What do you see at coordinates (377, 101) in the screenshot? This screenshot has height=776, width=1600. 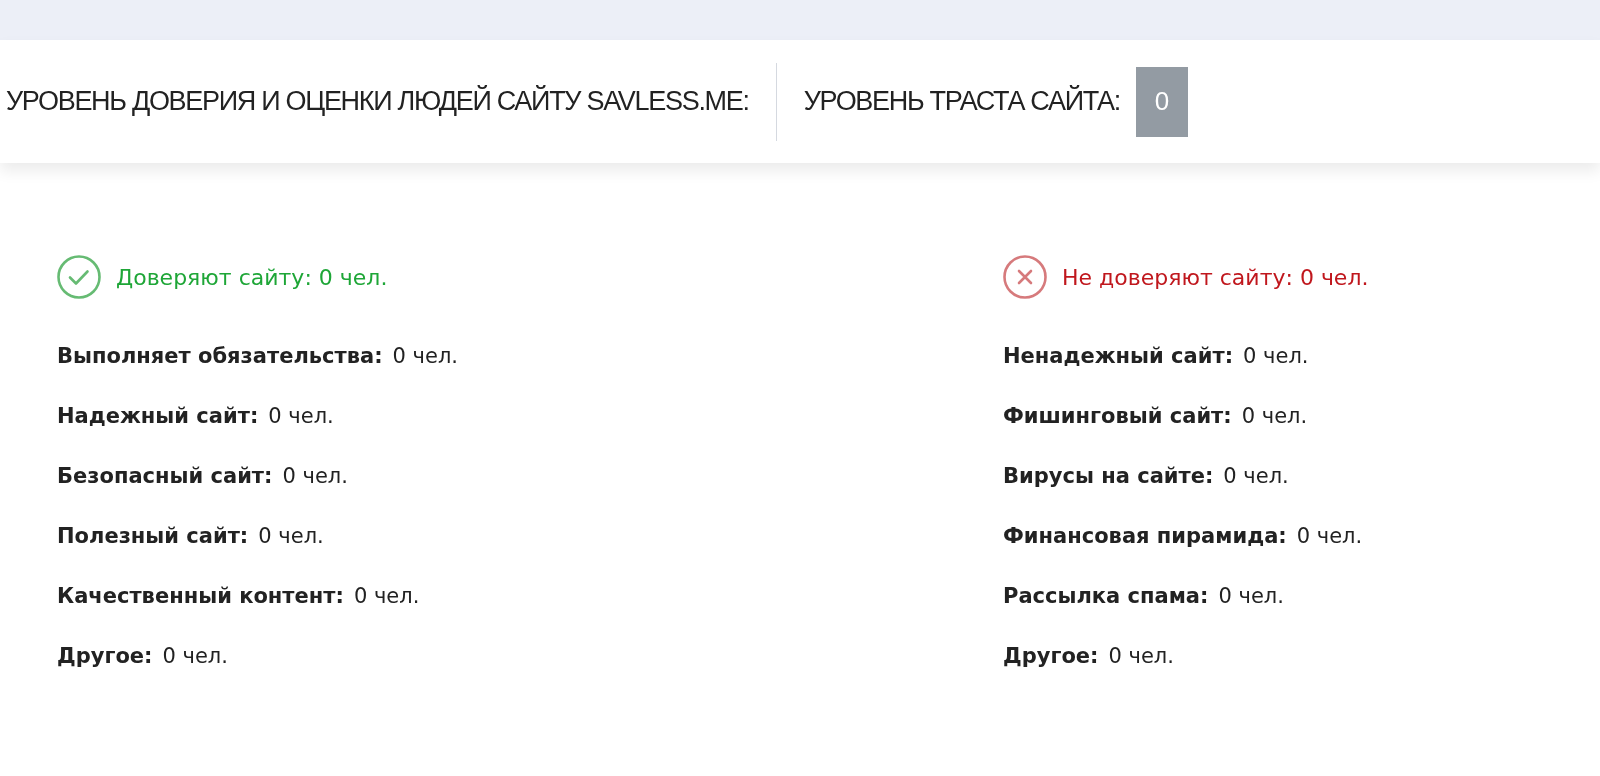 I see `page-title: УРОВЕНЬ ДОВЕРИЯ И ОЦЕНКИ ЛЮДЕЙ САЙТУ SAVLESS.ME:` at bounding box center [377, 101].